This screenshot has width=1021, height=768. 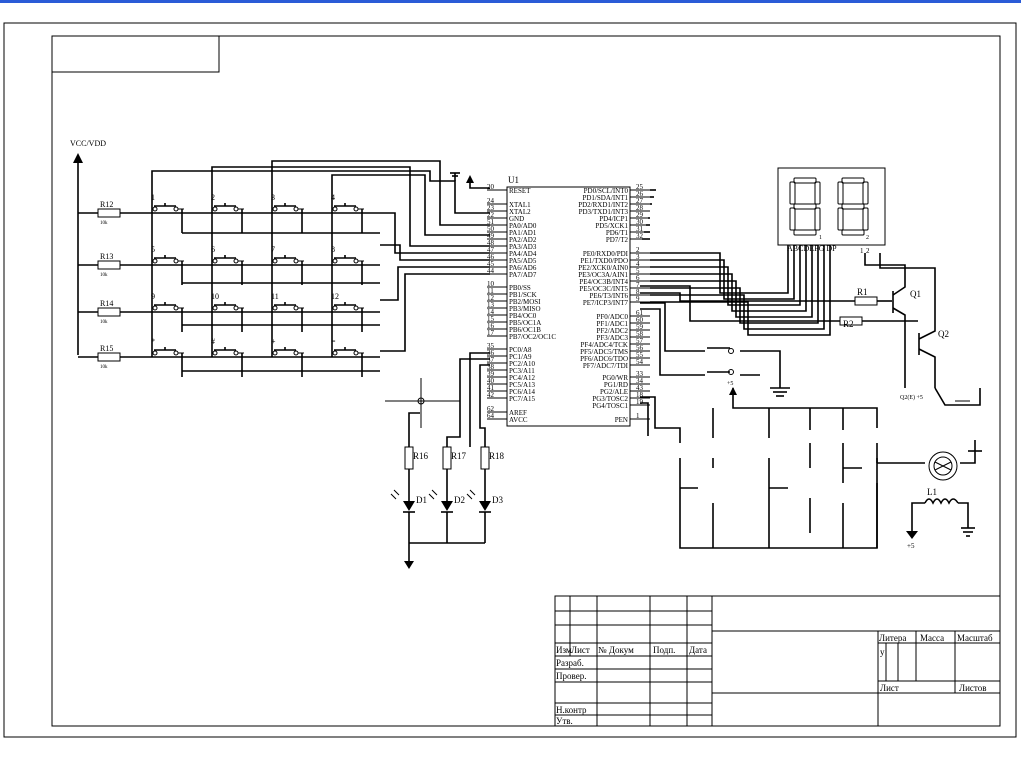 What do you see at coordinates (571, 676) in the screenshot?
I see `tb-prover: Провер.` at bounding box center [571, 676].